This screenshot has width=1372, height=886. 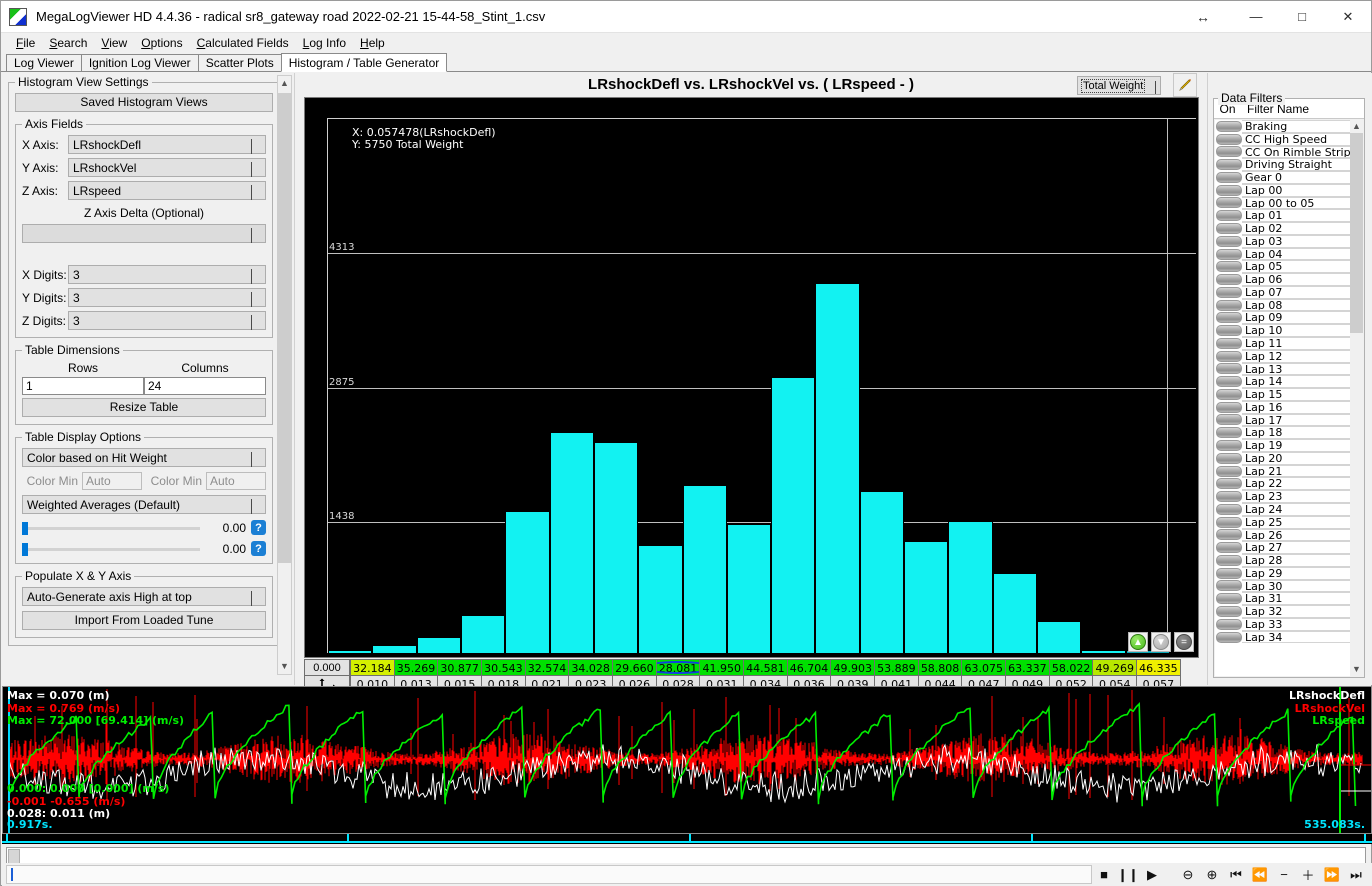 What do you see at coordinates (1289, 637) in the screenshot?
I see `filter-row: Lap 34` at bounding box center [1289, 637].